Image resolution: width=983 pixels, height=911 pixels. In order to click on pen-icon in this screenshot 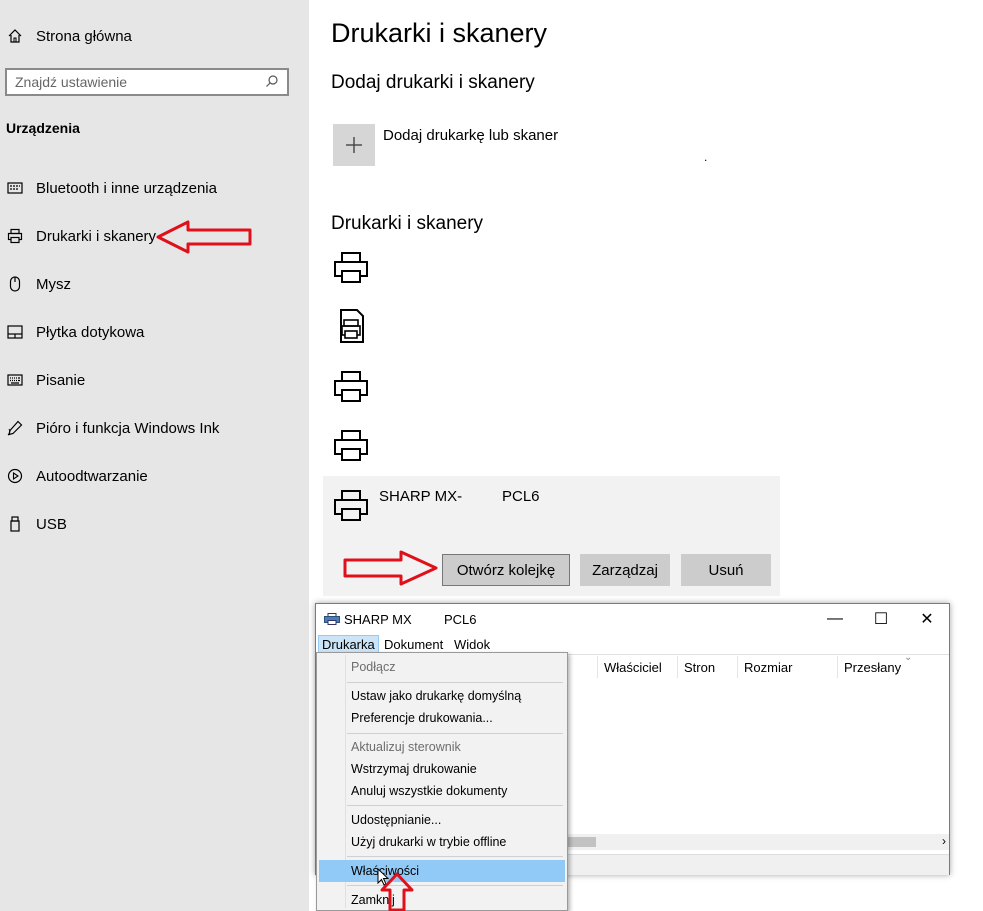, I will do `click(15, 428)`.